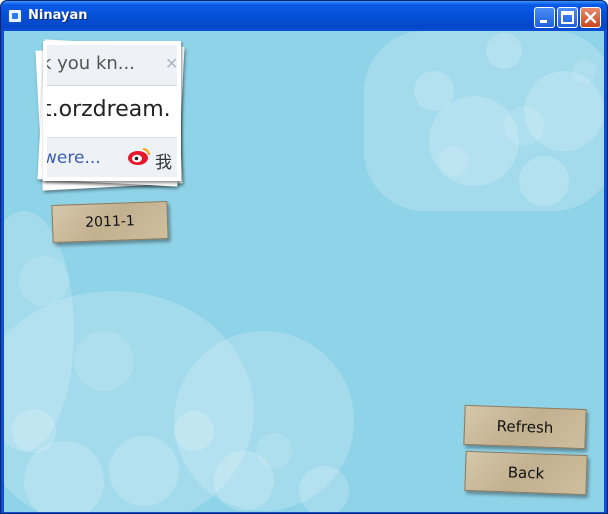  What do you see at coordinates (543, 21) in the screenshot?
I see `minimize-icon` at bounding box center [543, 21].